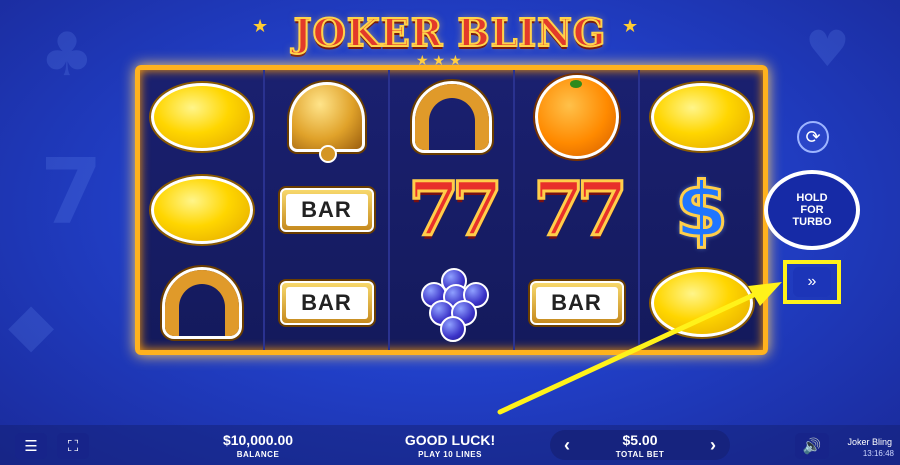 The width and height of the screenshot is (900, 465). I want to click on speaker-icon: 🔊, so click(812, 446).